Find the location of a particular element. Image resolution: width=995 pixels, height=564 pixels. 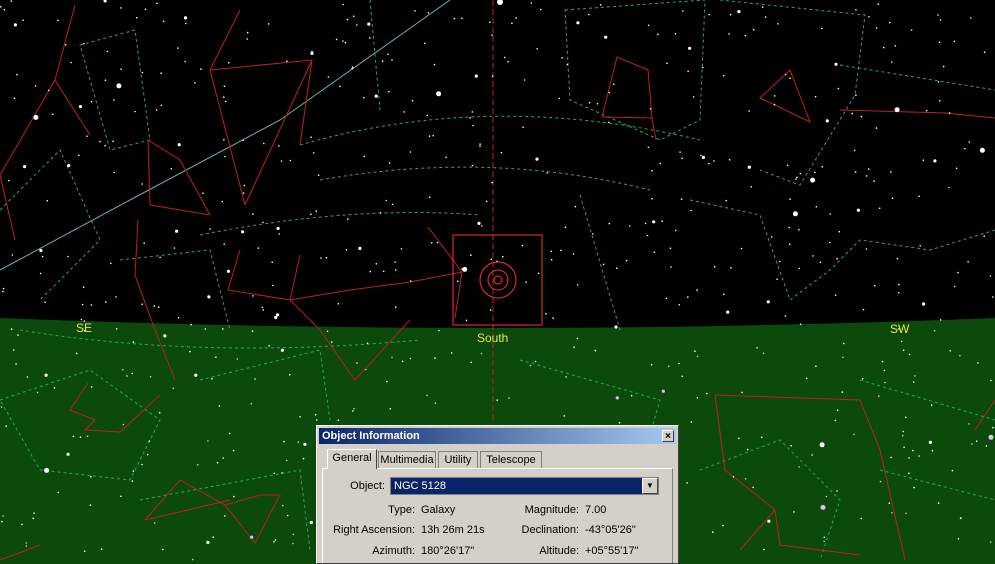

object-select: NGC 5128 ▼ is located at coordinates (524, 486).